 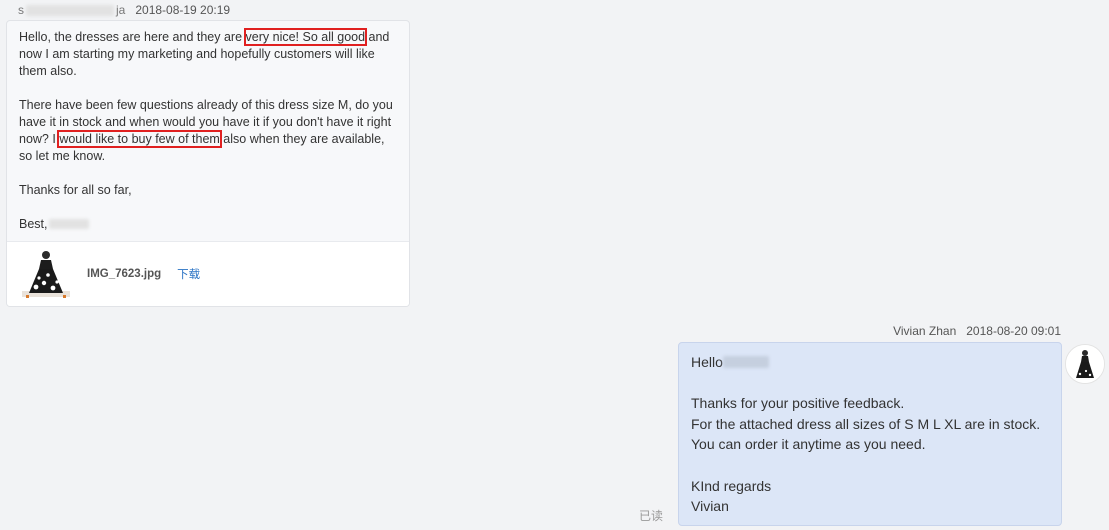 I want to click on attachment-file-name: IMG_7623.jpg, so click(x=124, y=274).